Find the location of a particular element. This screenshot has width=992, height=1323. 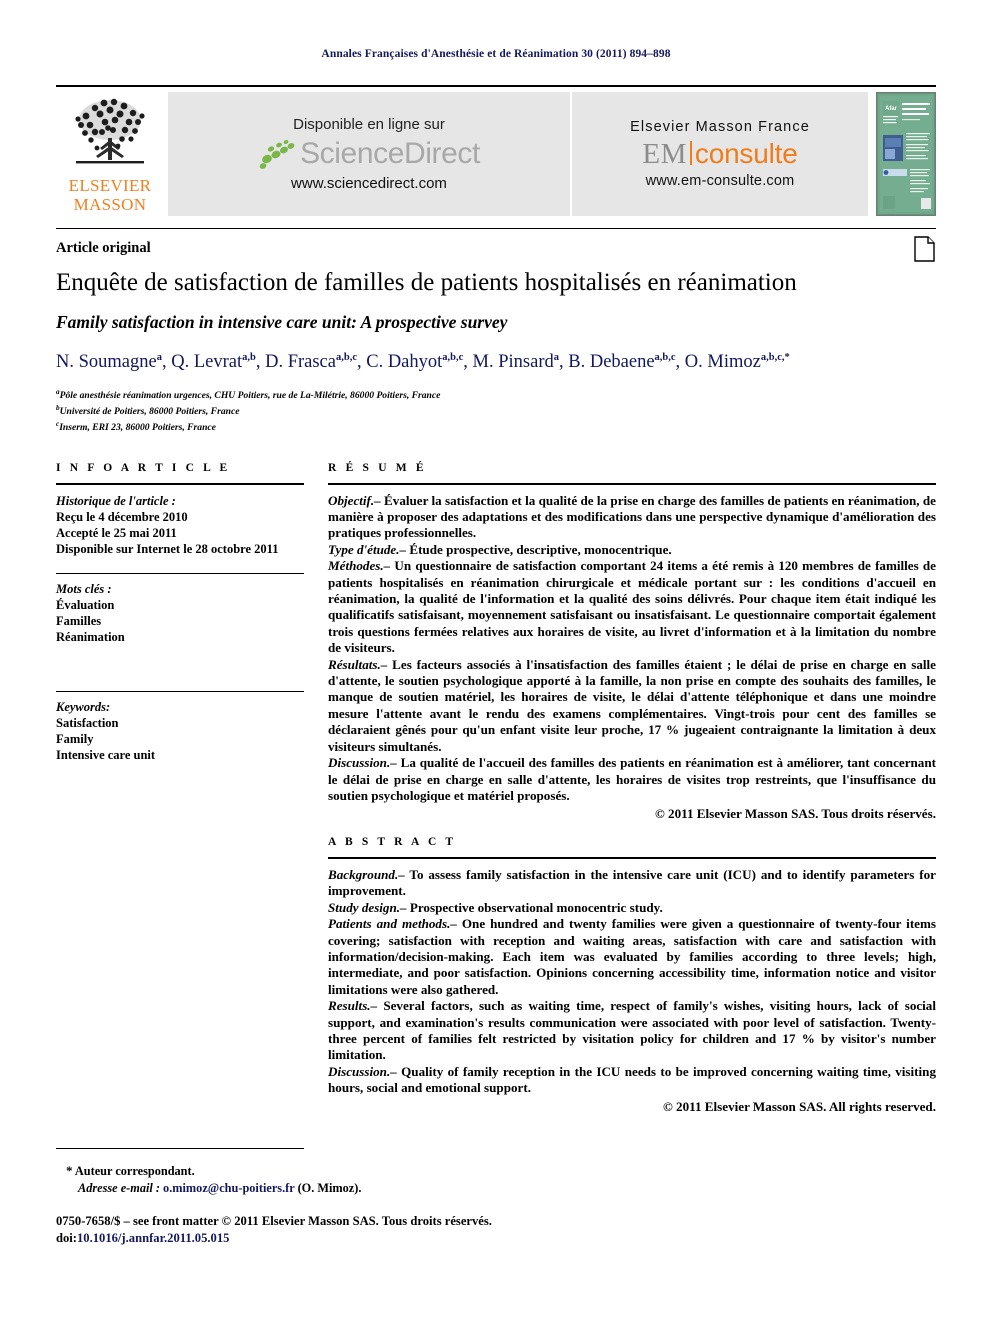

author-name: C. Dahyot is located at coordinates (404, 362).